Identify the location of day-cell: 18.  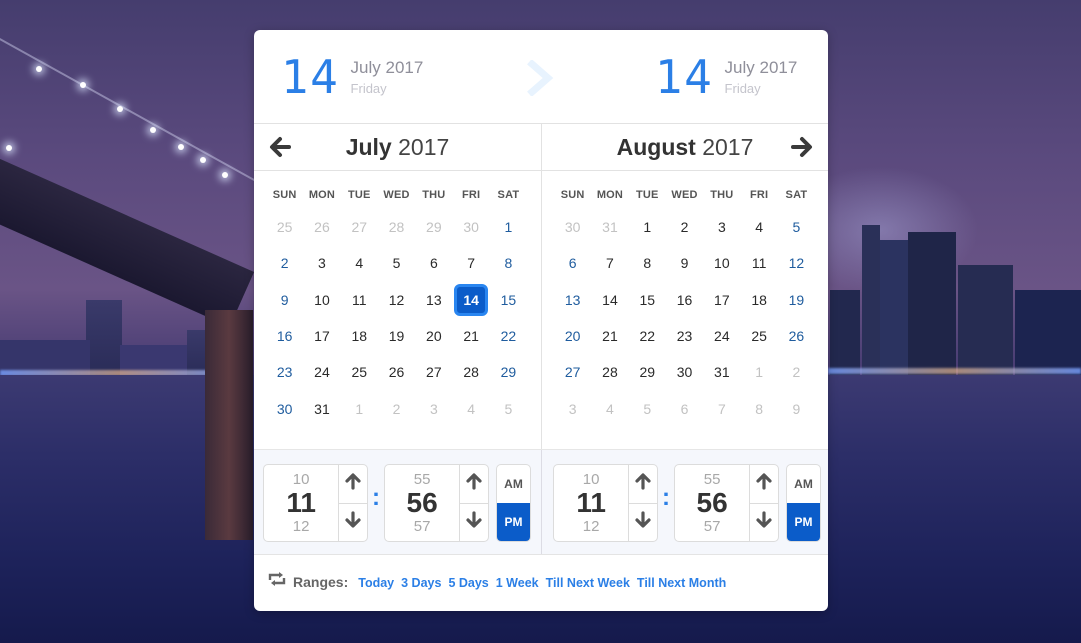
(758, 300).